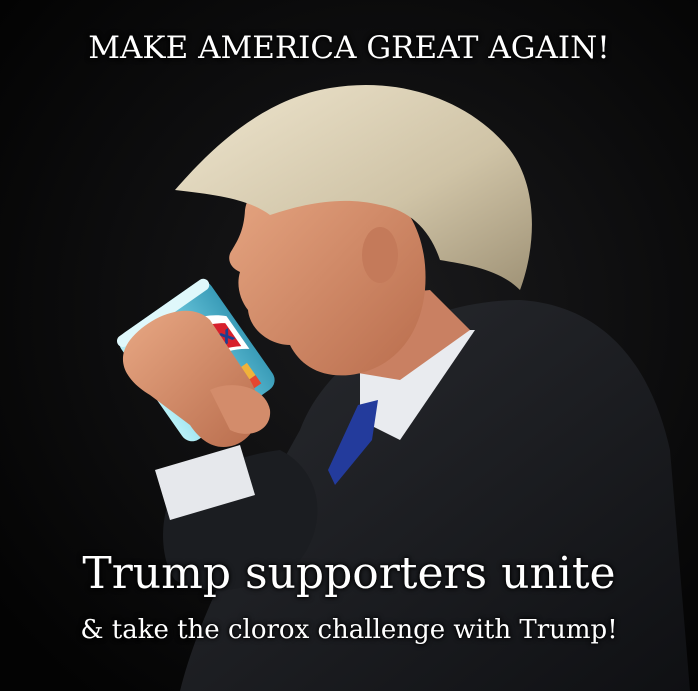 The width and height of the screenshot is (698, 691). I want to click on bottom-caption-headline: Trump supporters unite, so click(349, 573).